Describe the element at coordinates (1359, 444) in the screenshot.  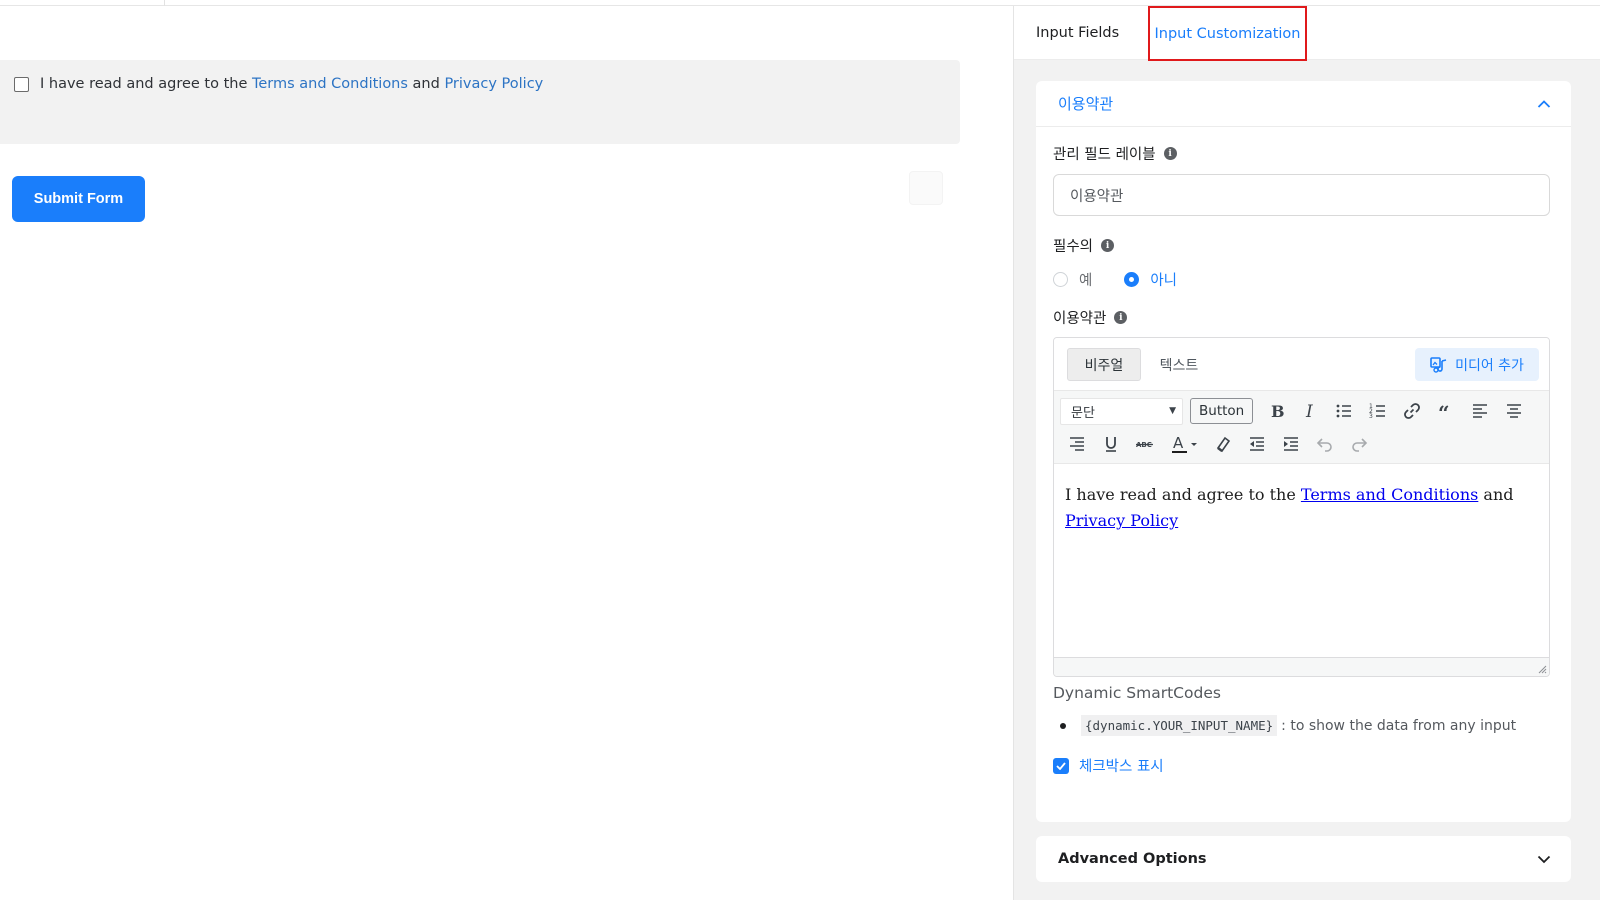
I see `redo-icon` at that location.